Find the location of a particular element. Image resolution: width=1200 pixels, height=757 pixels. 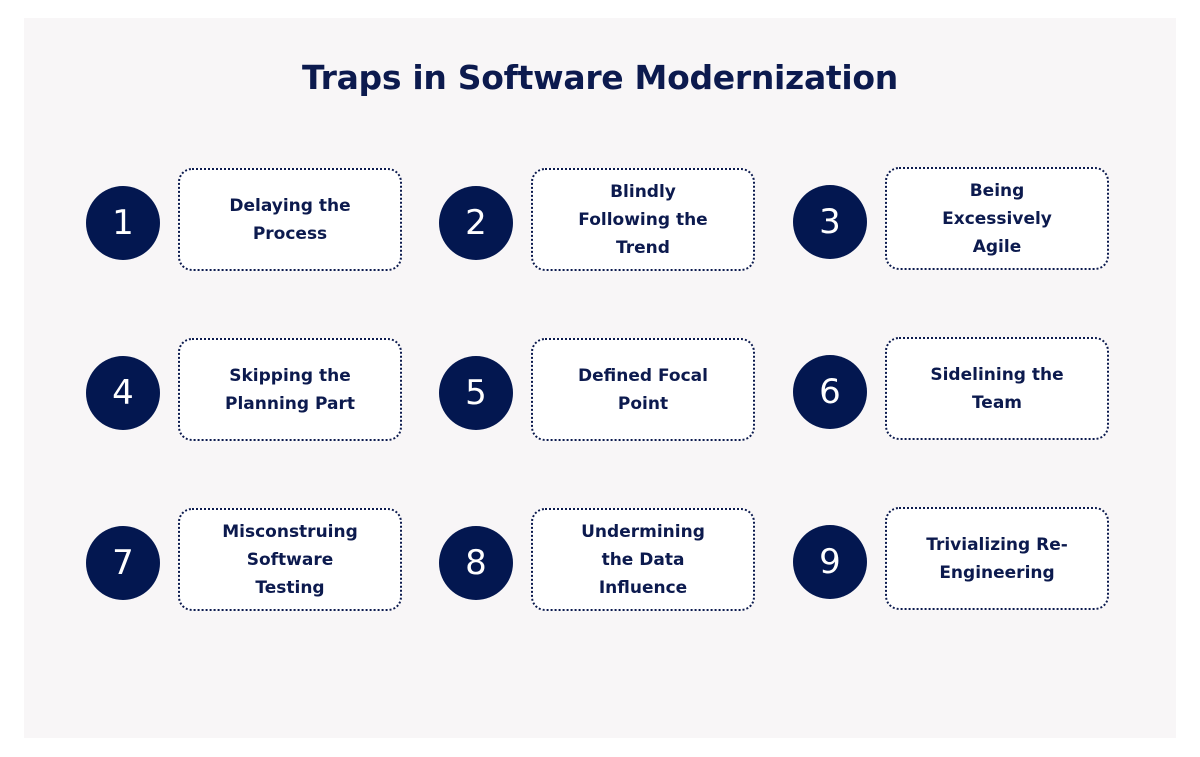

number-badge: 5 is located at coordinates (476, 393).